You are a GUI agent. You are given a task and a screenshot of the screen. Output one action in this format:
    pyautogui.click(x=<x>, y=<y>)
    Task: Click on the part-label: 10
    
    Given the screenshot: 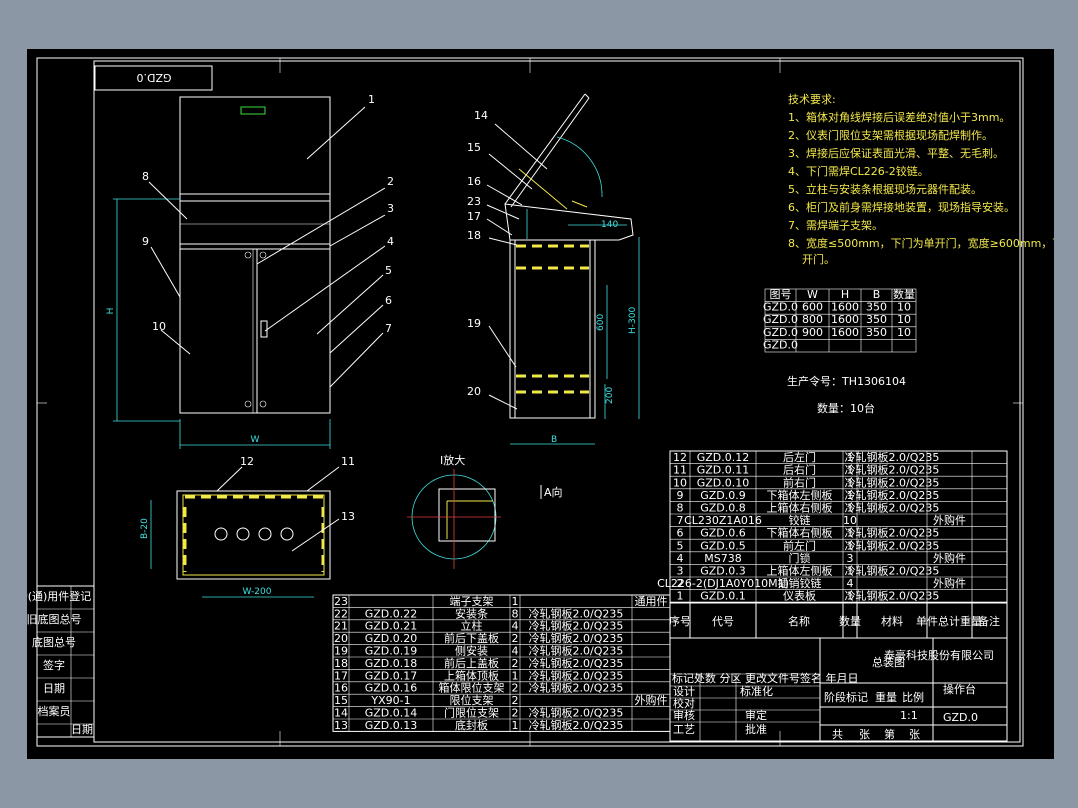 What is the action you would take?
    pyautogui.click(x=159, y=326)
    